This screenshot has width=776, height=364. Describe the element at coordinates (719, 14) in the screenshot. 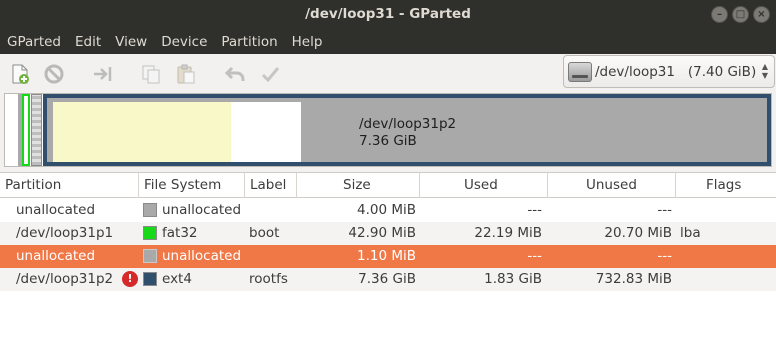

I see `minimize-icon: –` at that location.